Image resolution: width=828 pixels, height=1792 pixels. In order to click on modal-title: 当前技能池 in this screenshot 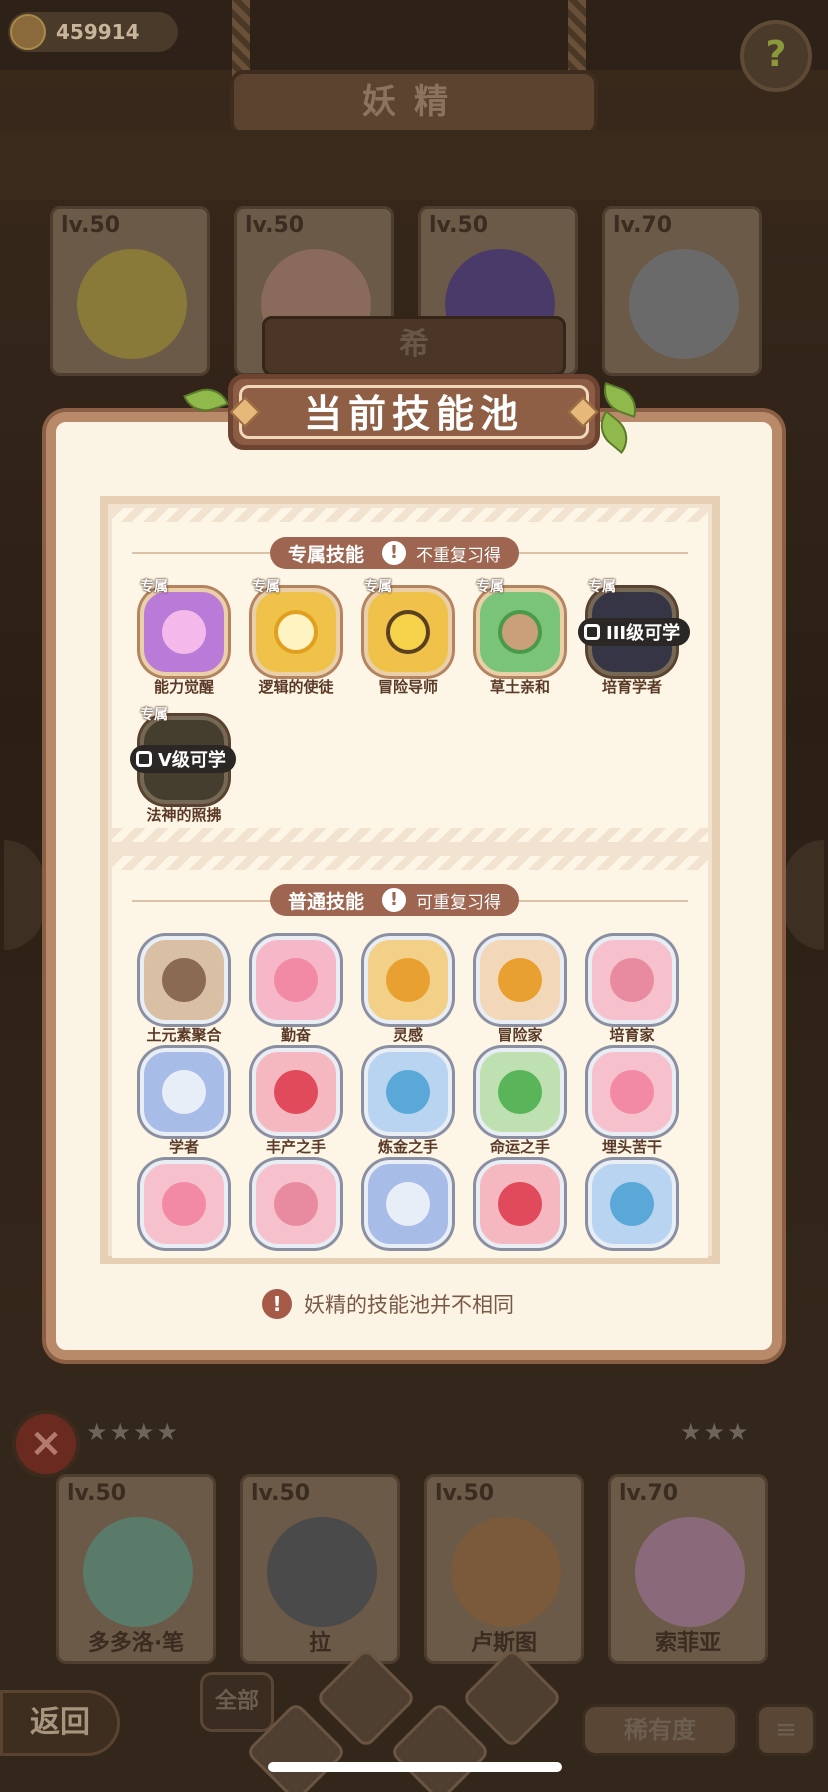, I will do `click(414, 412)`.